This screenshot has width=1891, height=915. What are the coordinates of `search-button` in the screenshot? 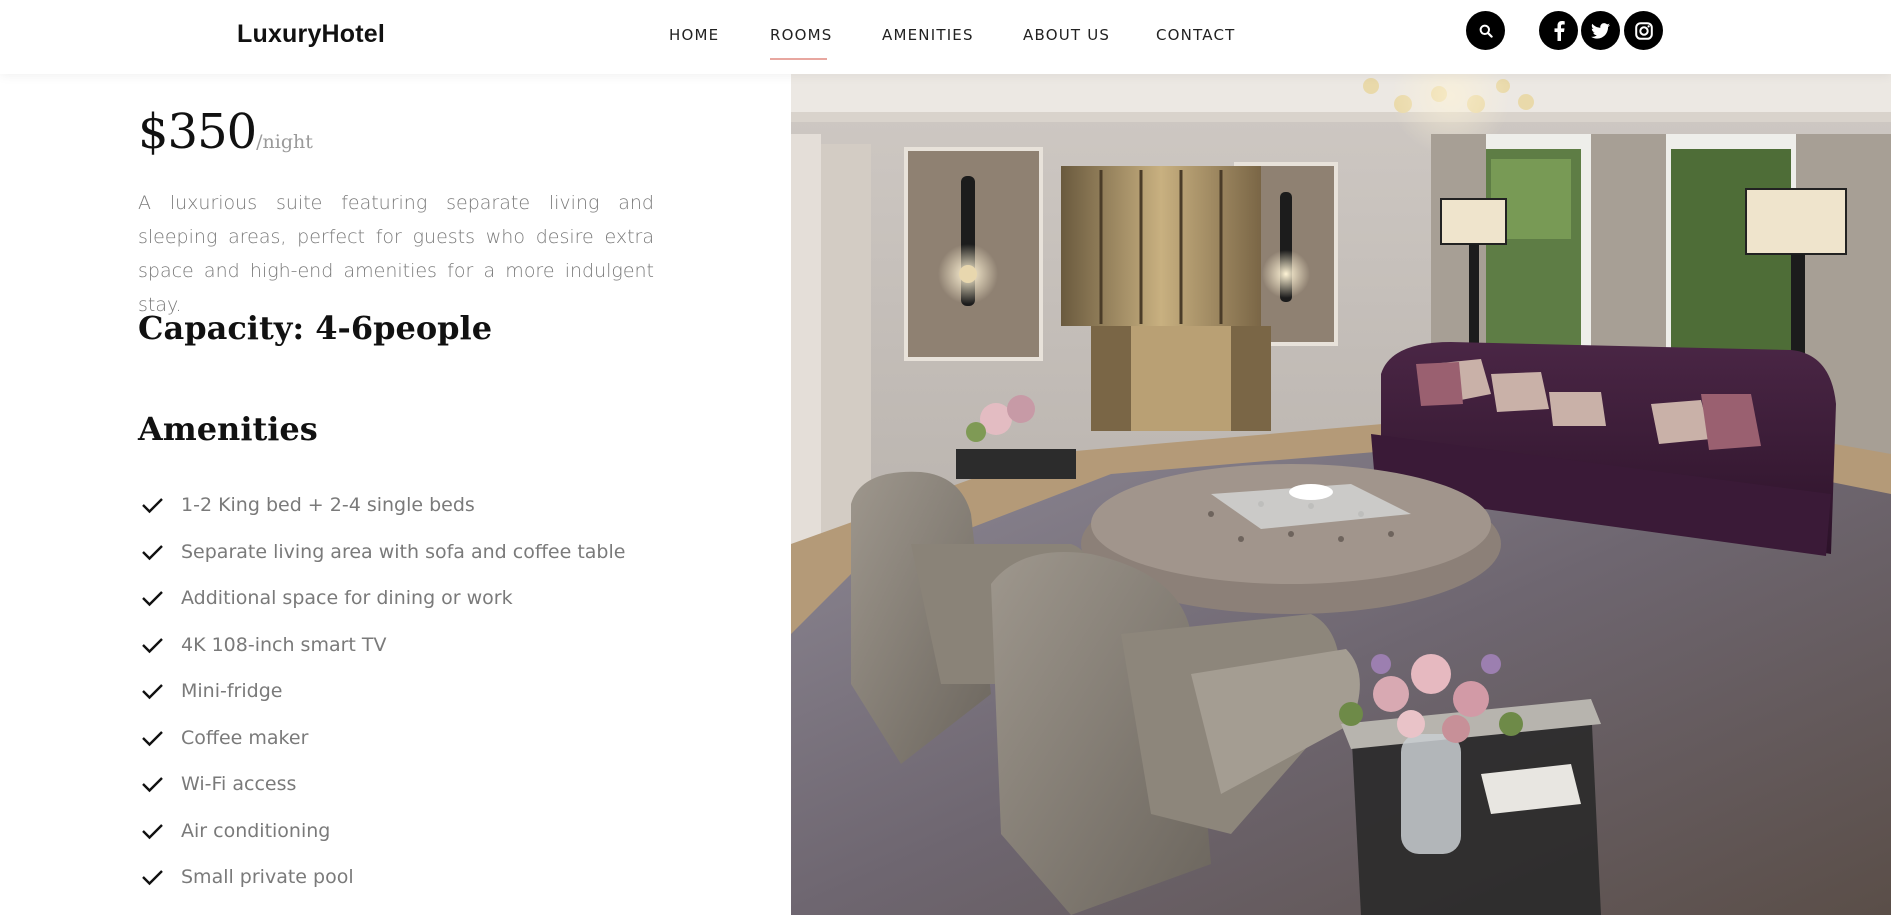 It's located at (1485, 30).